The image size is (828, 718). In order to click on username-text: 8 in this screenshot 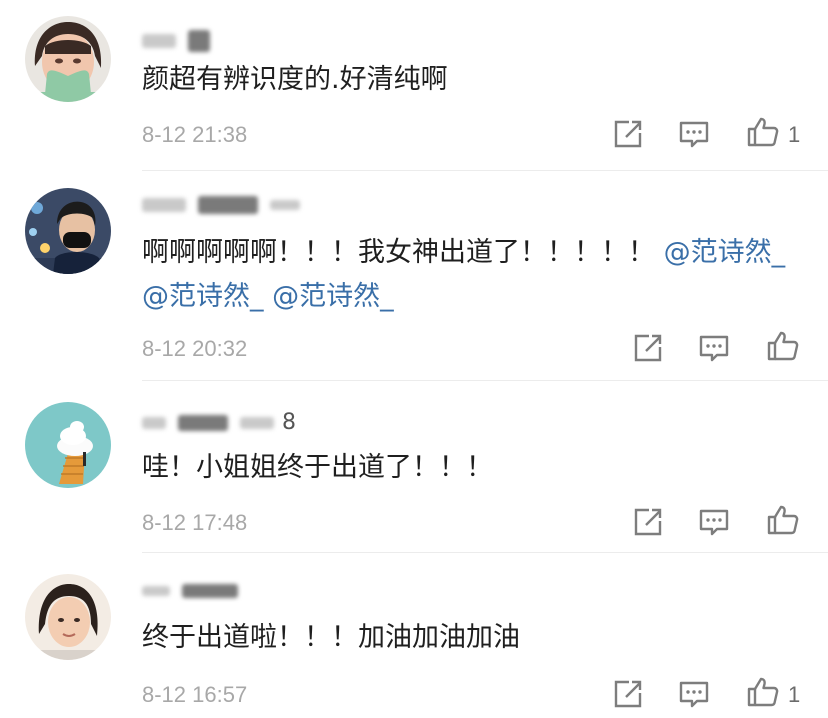, I will do `click(289, 422)`.